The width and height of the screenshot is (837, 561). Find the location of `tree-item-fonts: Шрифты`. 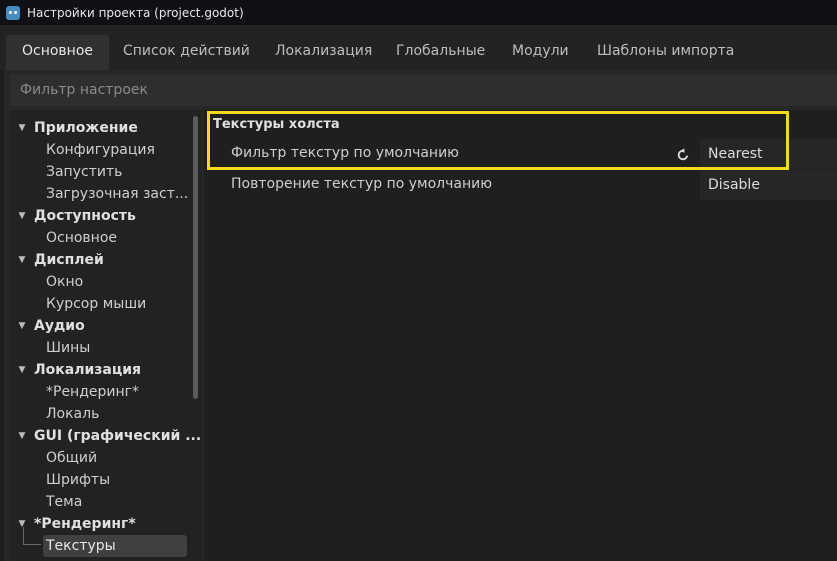

tree-item-fonts: Шрифты is located at coordinates (78, 480).